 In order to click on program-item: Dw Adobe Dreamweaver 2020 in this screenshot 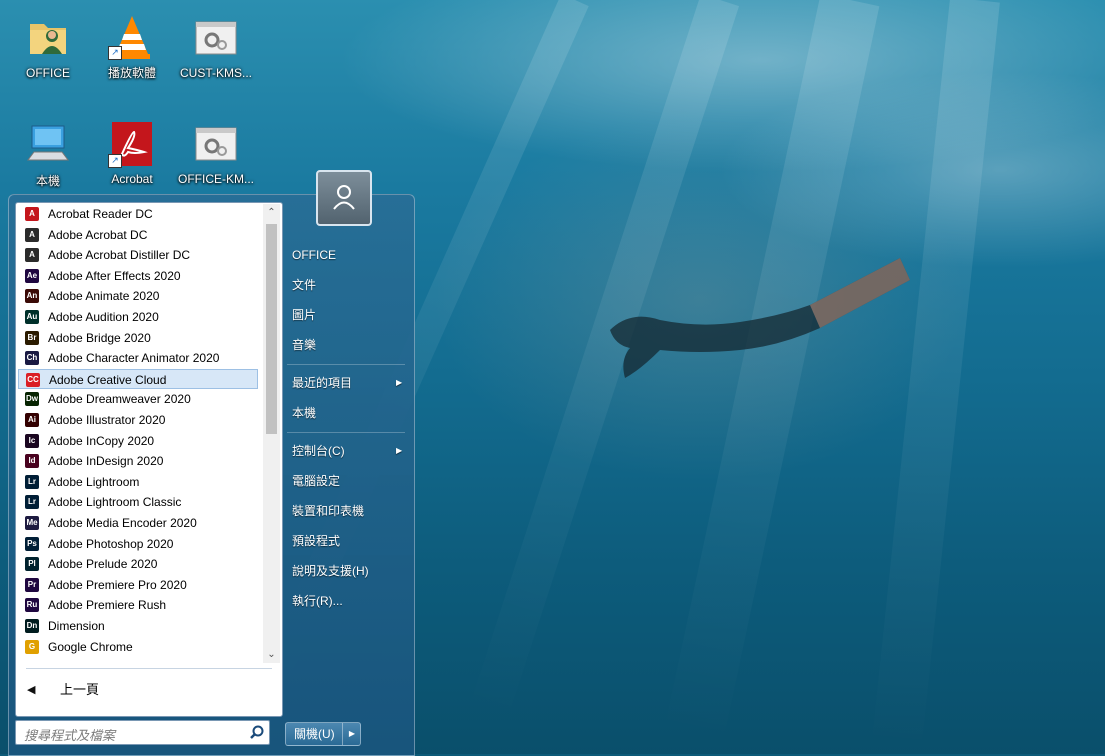, I will do `click(138, 399)`.